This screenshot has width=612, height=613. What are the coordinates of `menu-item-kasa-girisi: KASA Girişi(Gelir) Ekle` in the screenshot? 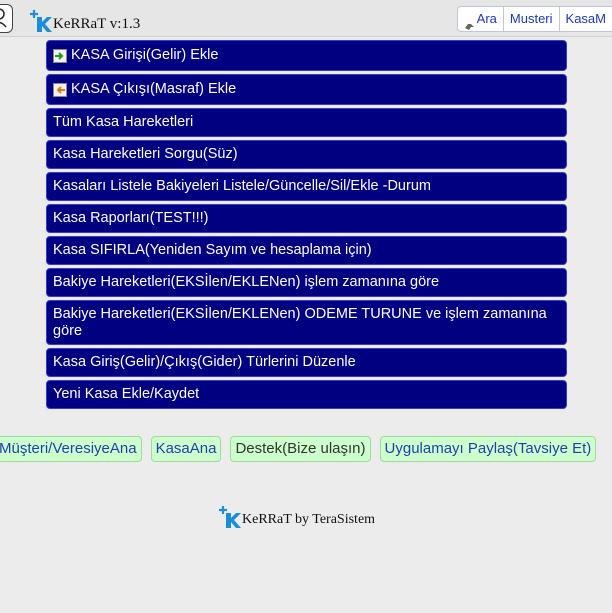 It's located at (306, 55).